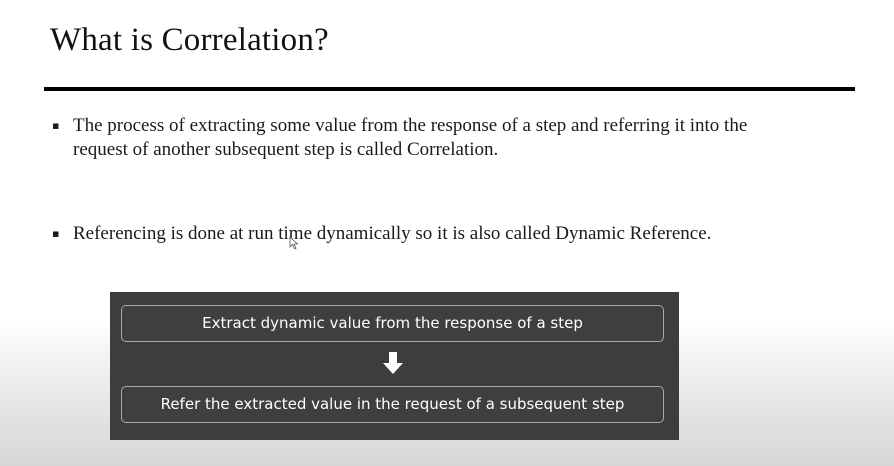 Image resolution: width=894 pixels, height=466 pixels. What do you see at coordinates (294, 243) in the screenshot?
I see `mouse-cursor-icon` at bounding box center [294, 243].